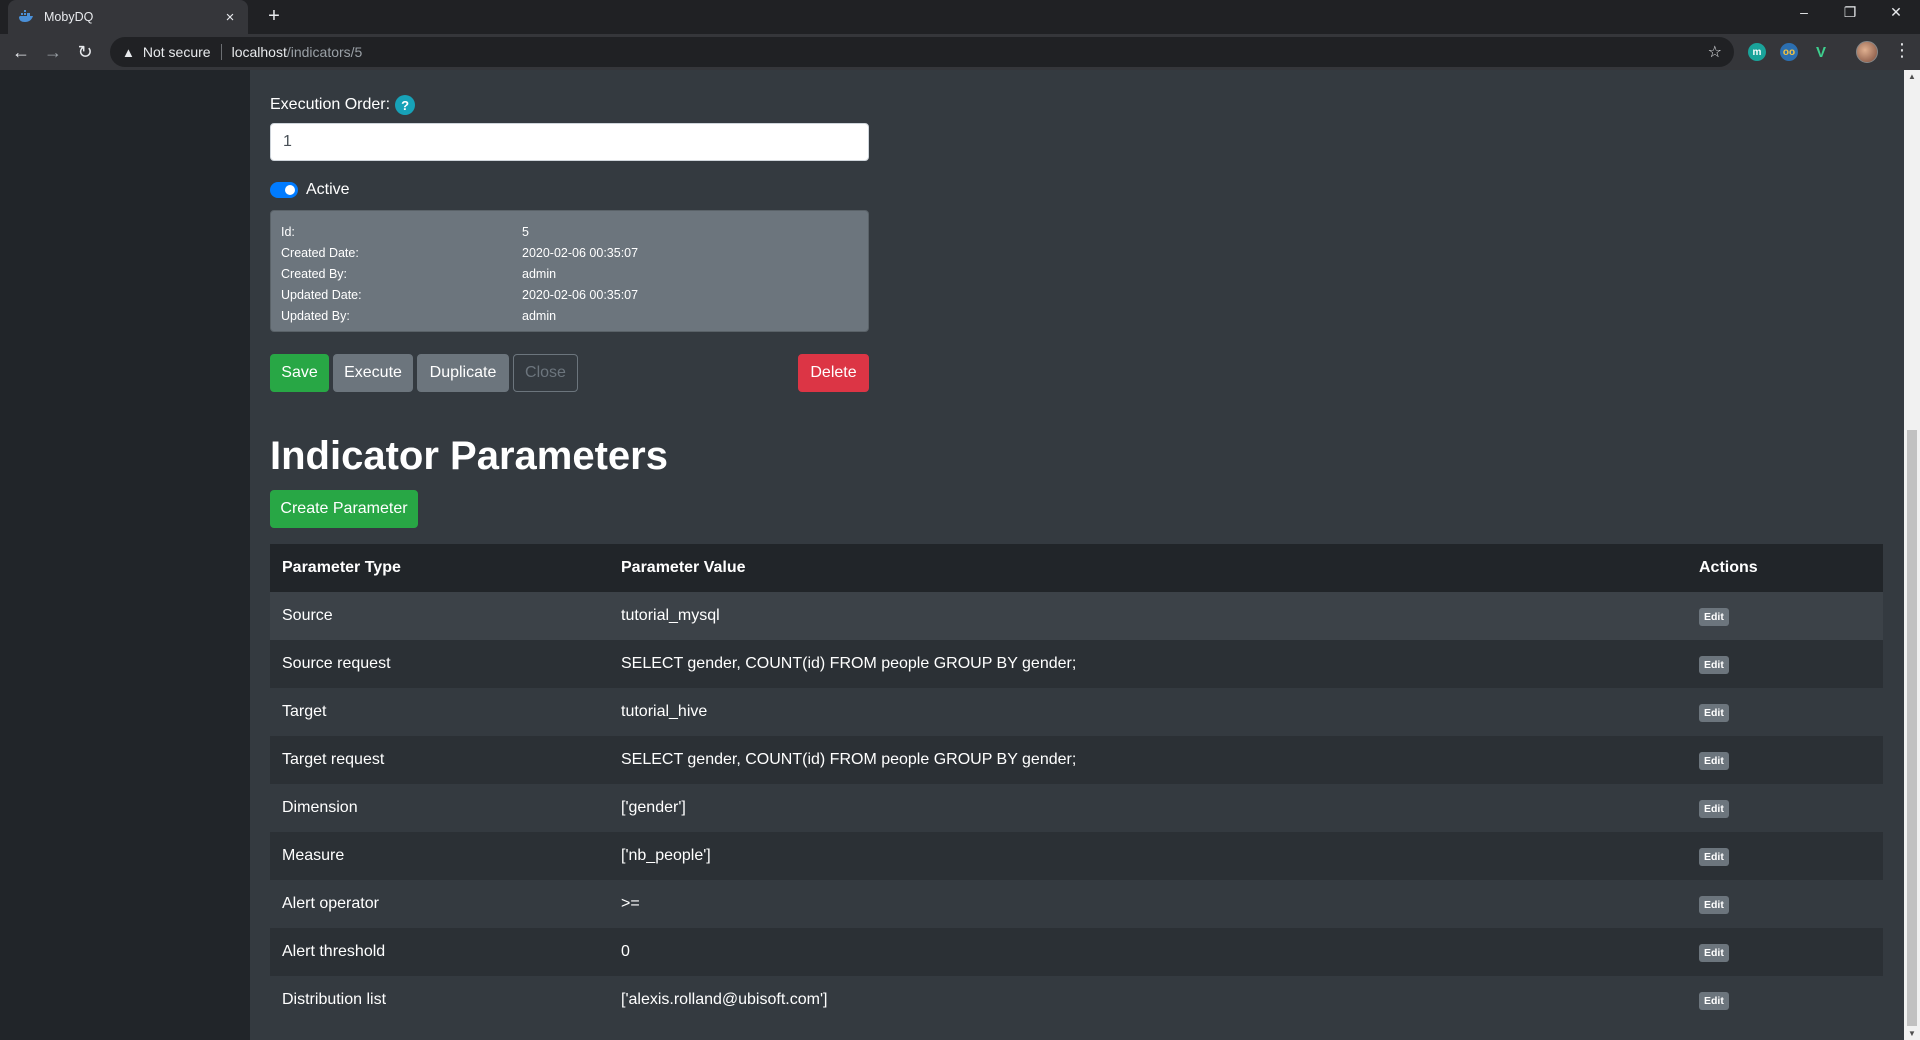 The width and height of the screenshot is (1920, 1040). Describe the element at coordinates (1821, 52) in the screenshot. I see `extension-v-icon: V` at that location.